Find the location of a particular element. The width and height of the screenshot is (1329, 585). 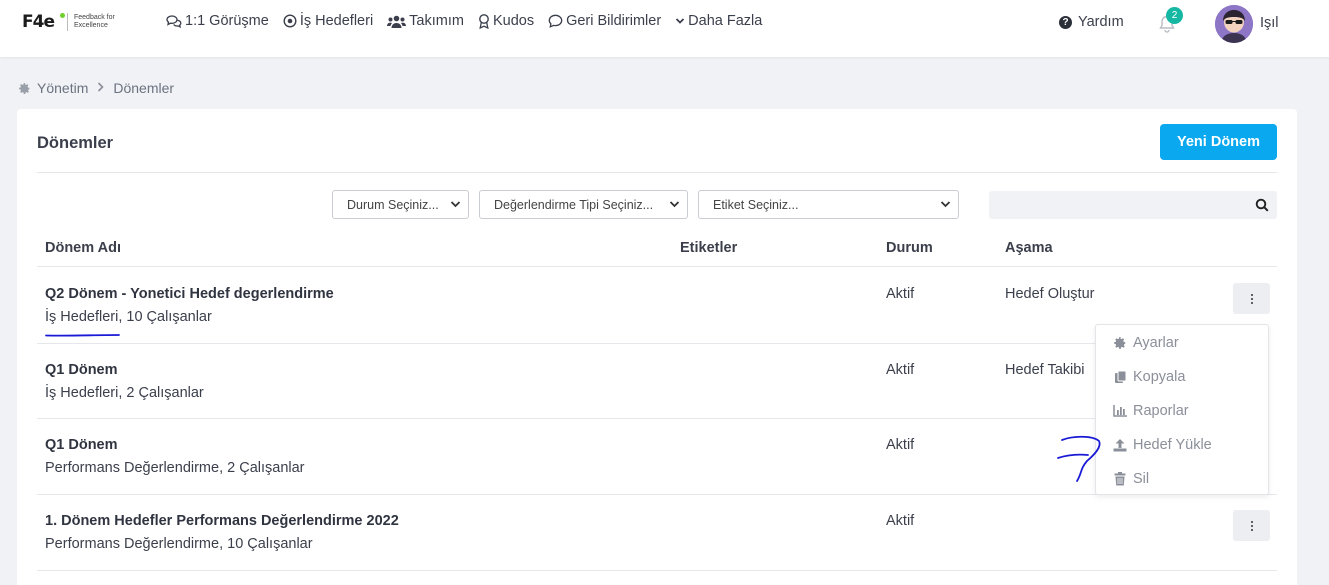

table-row-subtitle: Performans Değerlendirme, 2 Çalışanlar is located at coordinates (175, 468).